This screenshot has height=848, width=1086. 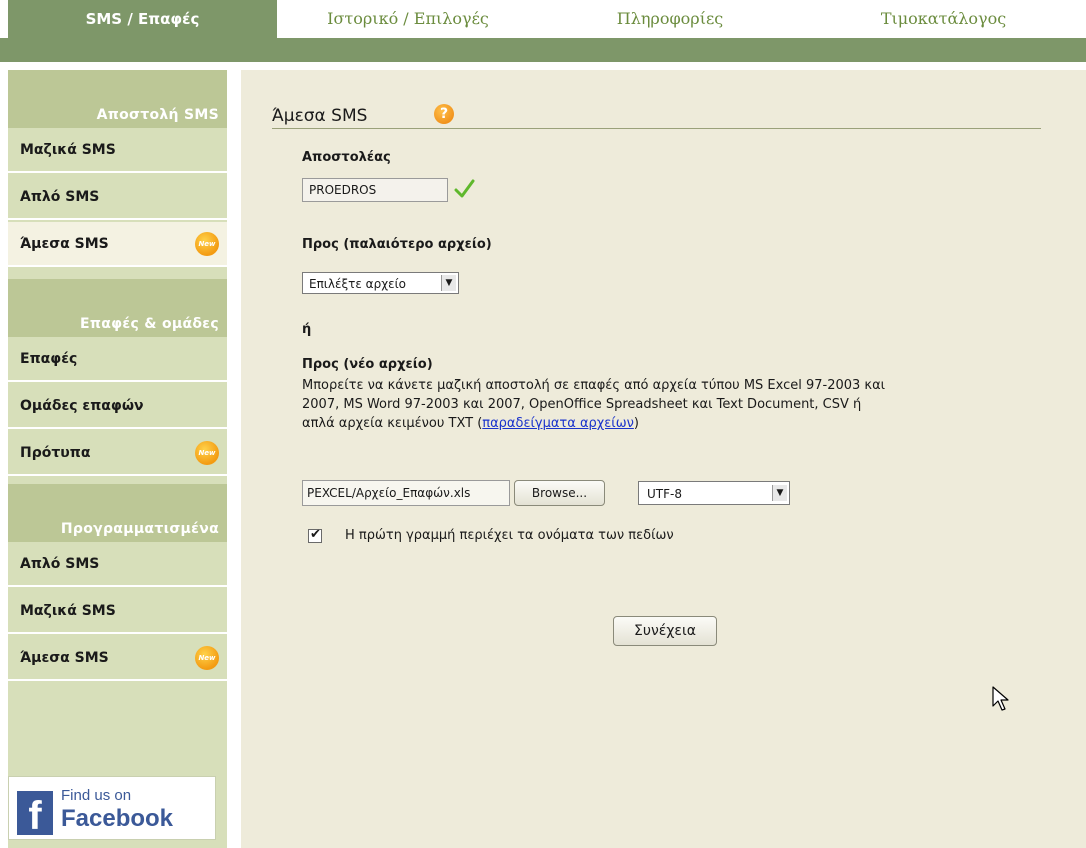 I want to click on encoding-select: UTF-8 ▼, so click(x=714, y=493).